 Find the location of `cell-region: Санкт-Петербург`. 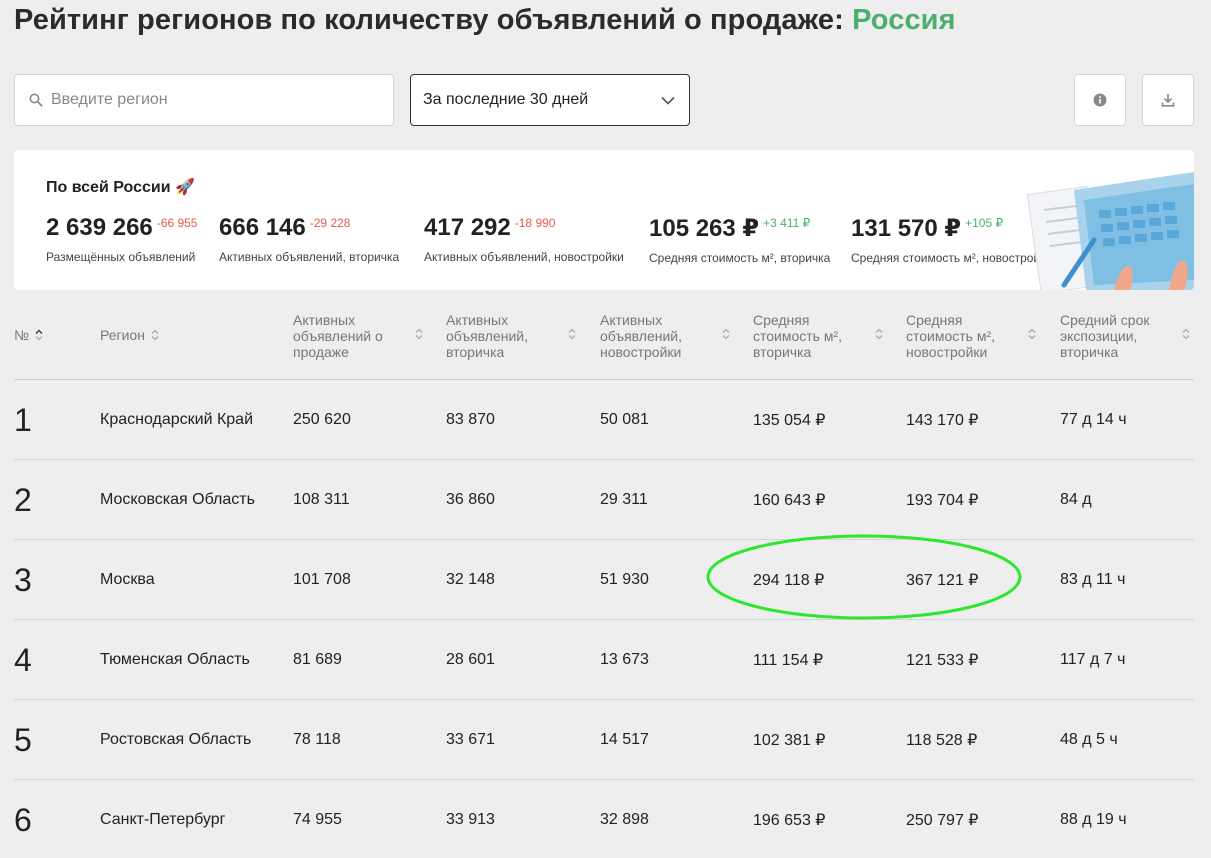

cell-region: Санкт-Петербург is located at coordinates (163, 819).